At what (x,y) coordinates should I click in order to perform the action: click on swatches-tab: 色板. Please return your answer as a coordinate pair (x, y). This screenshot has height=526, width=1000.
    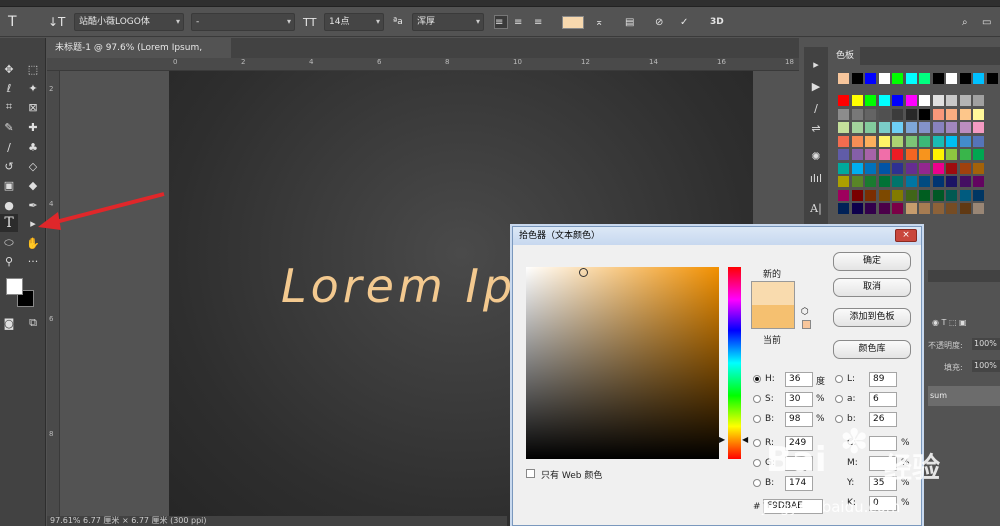
    Looking at the image, I should click on (845, 56).